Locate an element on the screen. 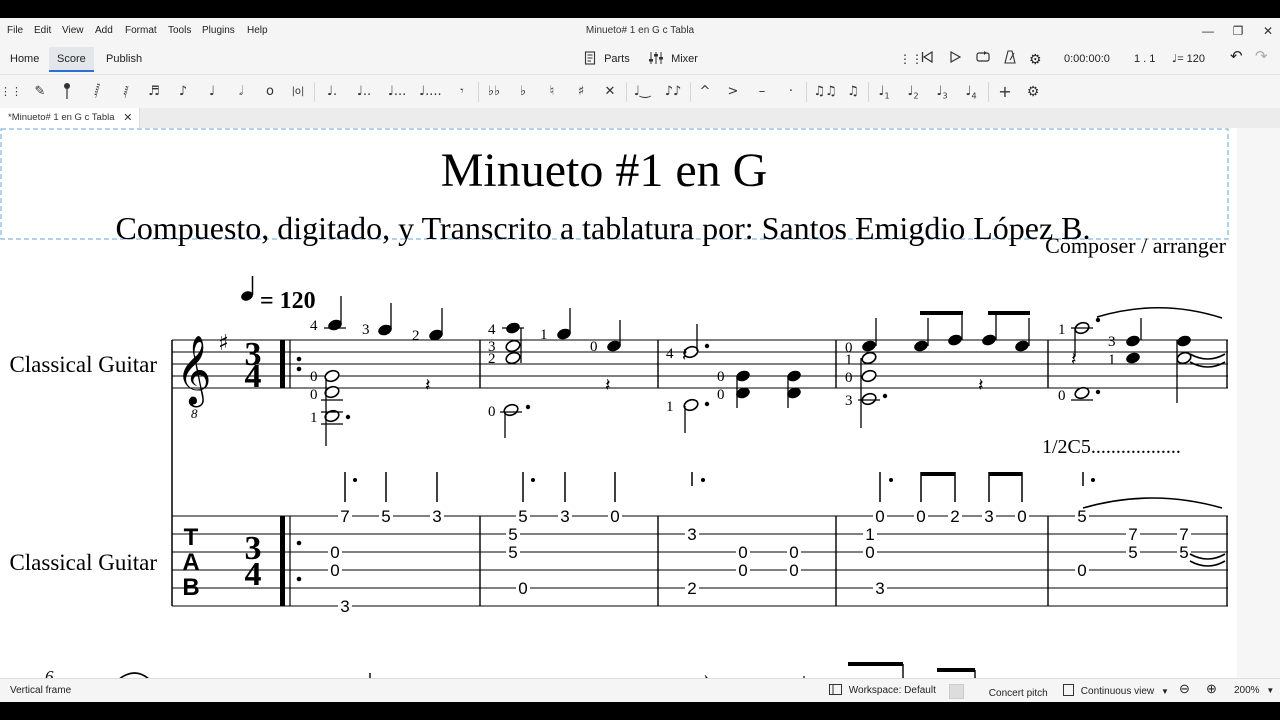  menu-edit: Edit is located at coordinates (42, 30).